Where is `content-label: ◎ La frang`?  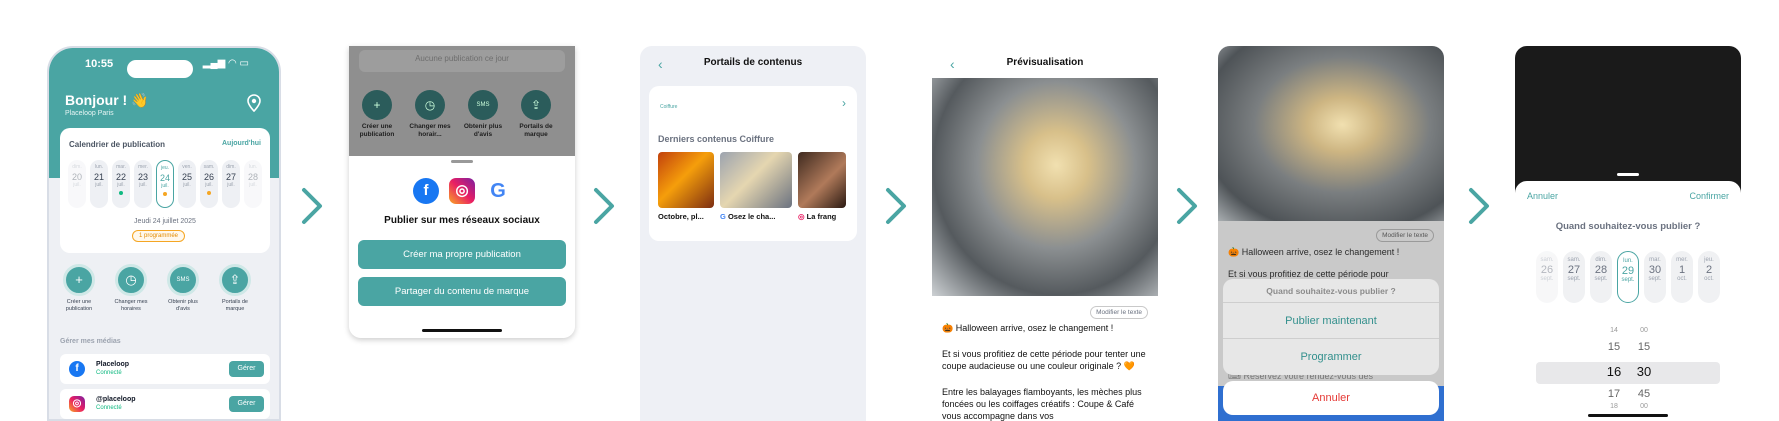 content-label: ◎ La frang is located at coordinates (817, 216).